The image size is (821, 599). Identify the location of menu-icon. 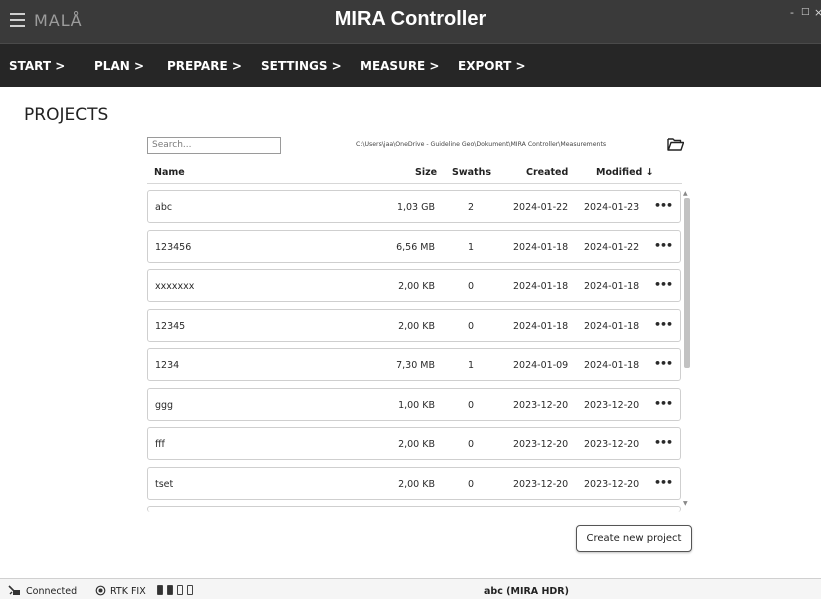
(17, 20).